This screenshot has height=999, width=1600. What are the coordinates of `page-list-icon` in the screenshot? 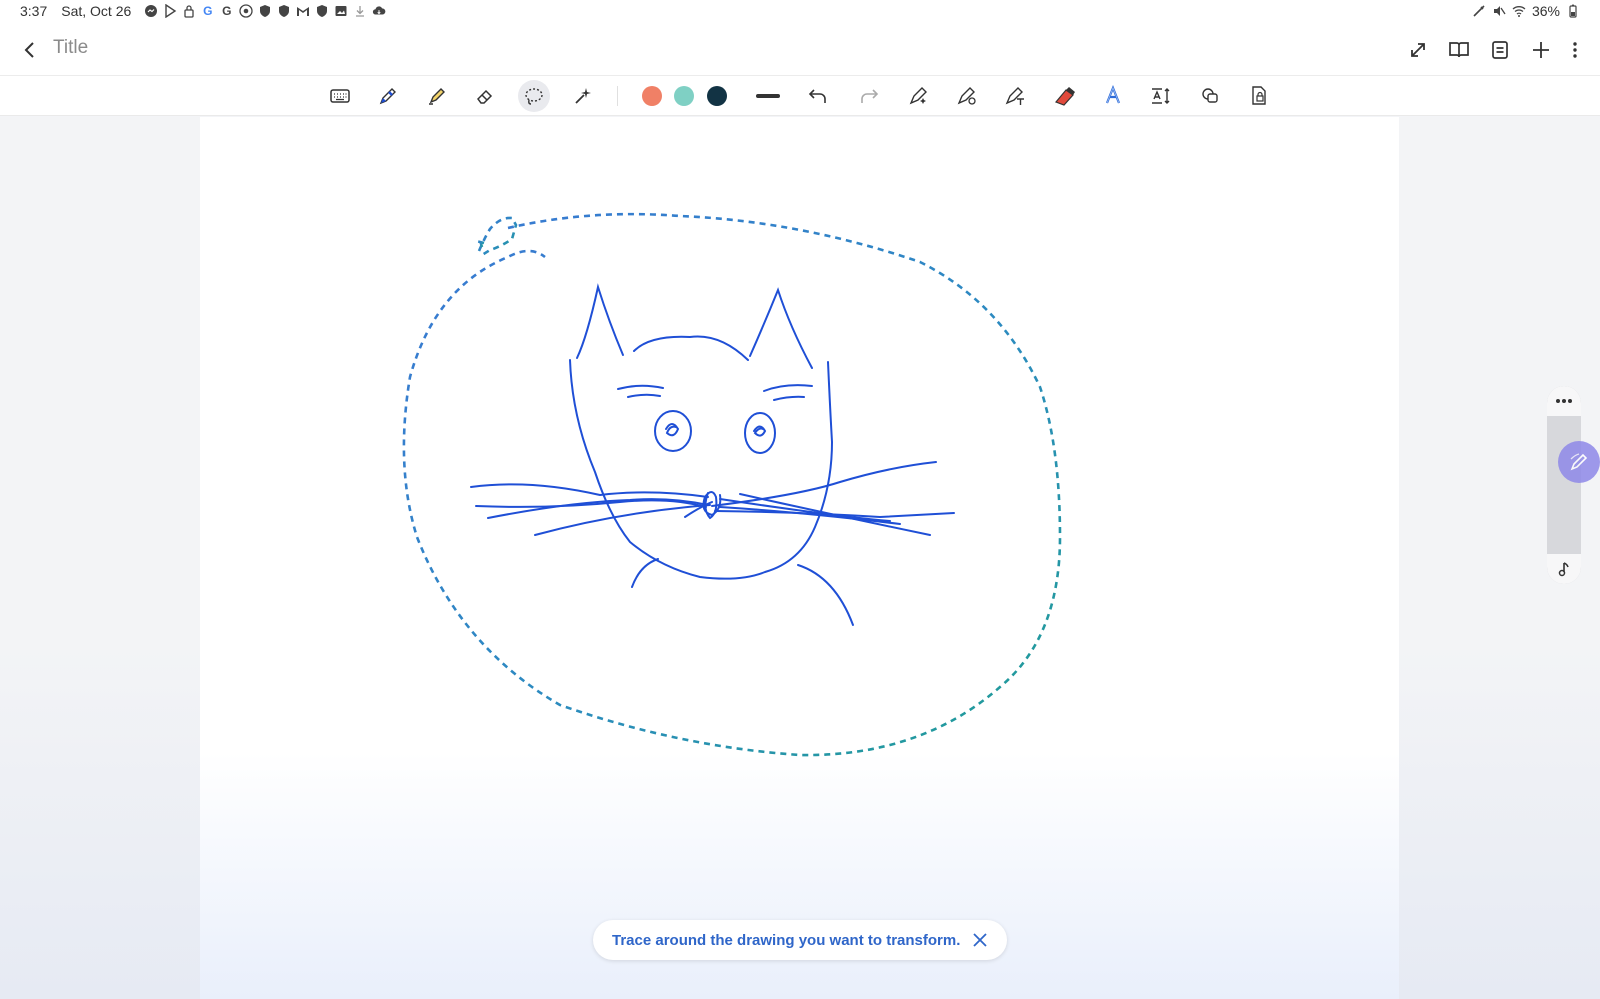 It's located at (1499, 49).